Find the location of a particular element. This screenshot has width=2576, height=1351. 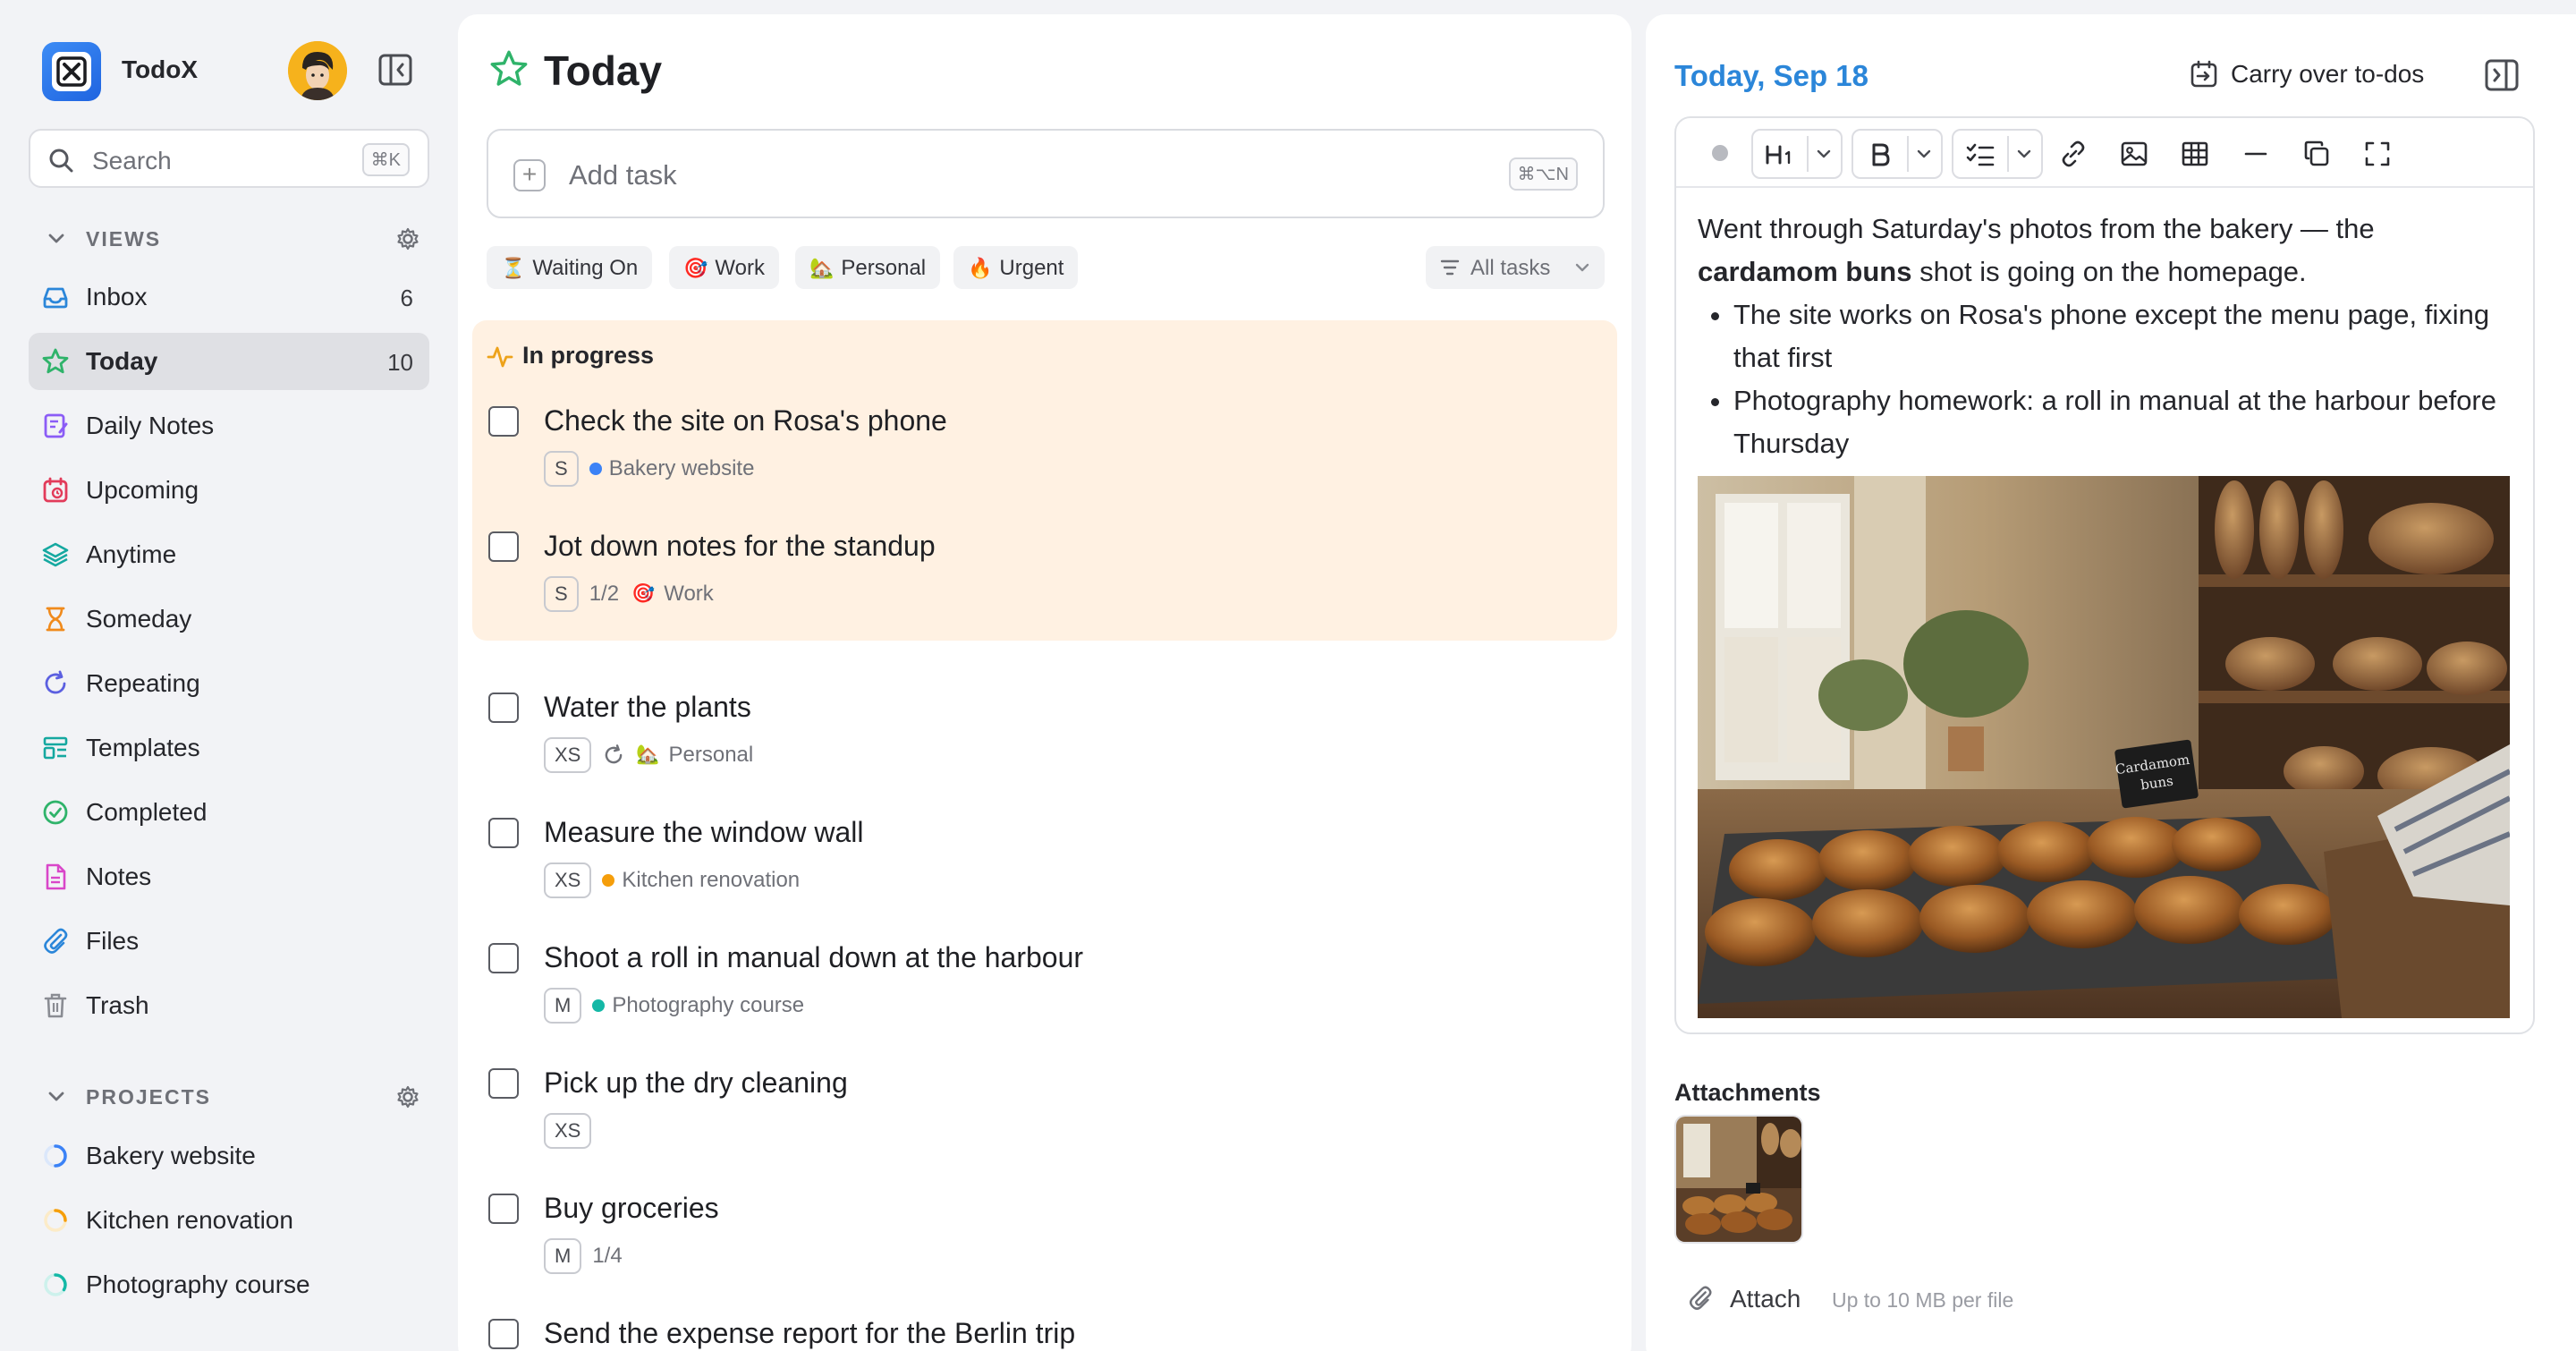

all-tasks-dropdown: All tasks is located at coordinates (1515, 268).